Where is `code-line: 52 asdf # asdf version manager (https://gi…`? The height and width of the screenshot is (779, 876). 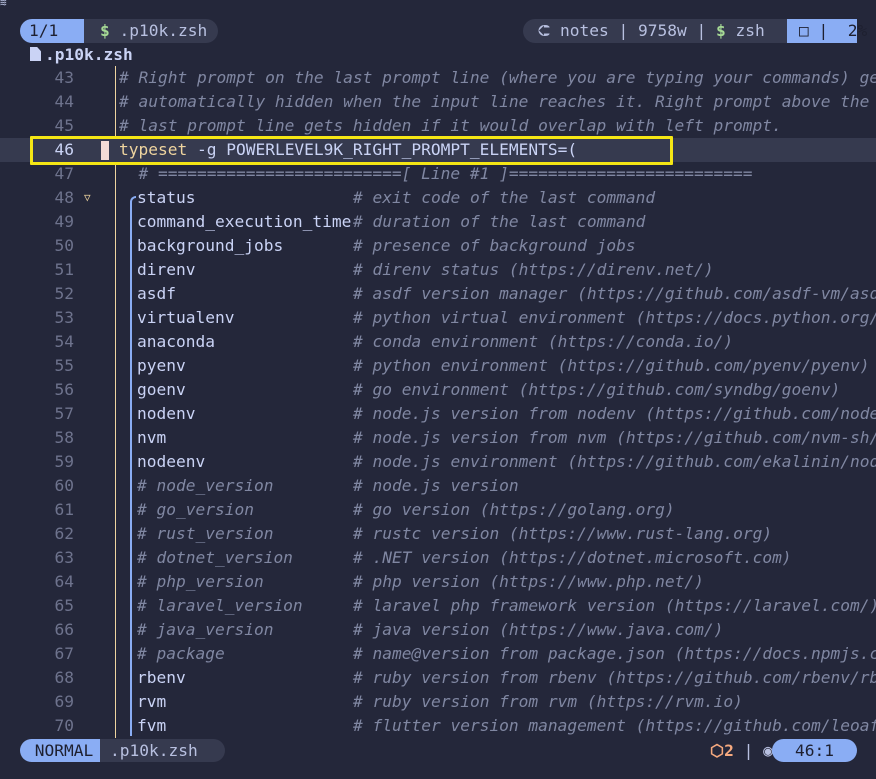 code-line: 52 asdf # asdf version manager (https://gi… is located at coordinates (438, 294).